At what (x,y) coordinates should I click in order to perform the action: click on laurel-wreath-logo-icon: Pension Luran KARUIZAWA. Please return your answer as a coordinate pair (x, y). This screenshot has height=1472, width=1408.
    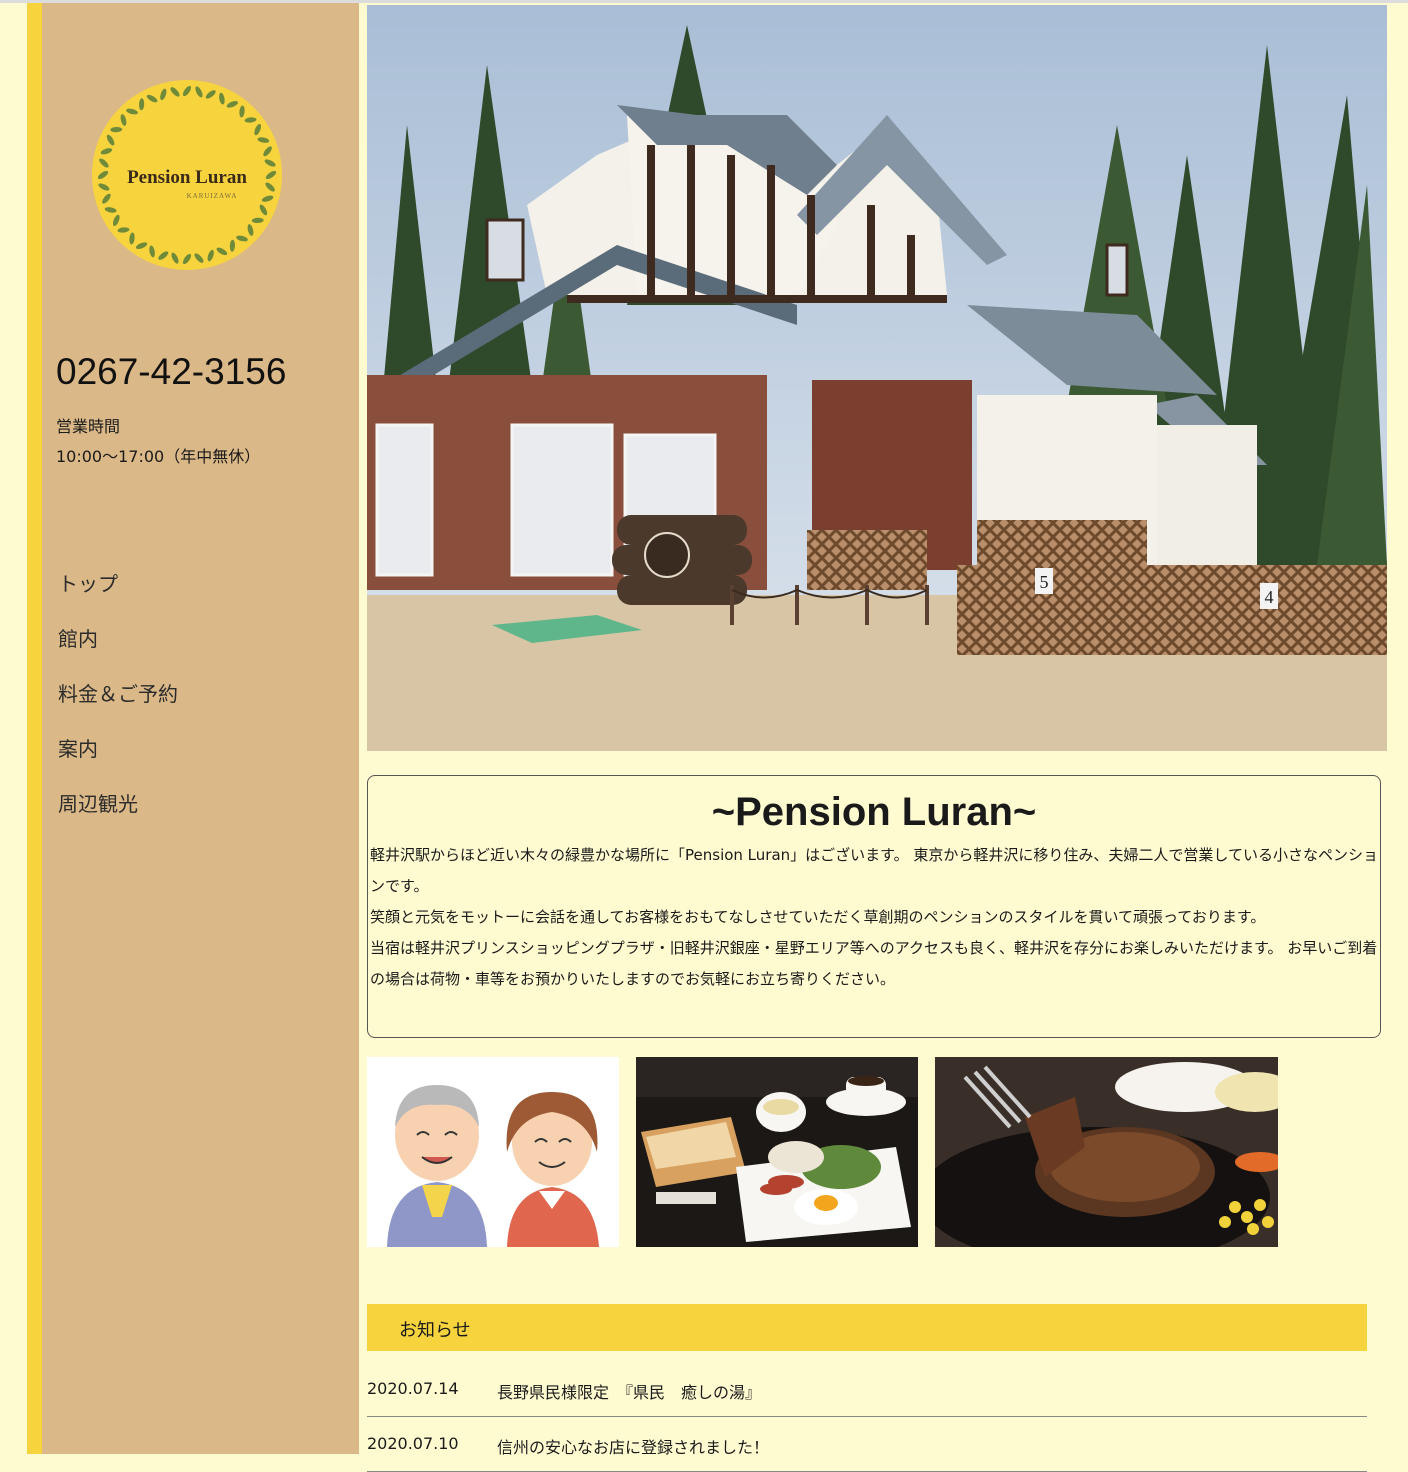
    Looking at the image, I should click on (187, 175).